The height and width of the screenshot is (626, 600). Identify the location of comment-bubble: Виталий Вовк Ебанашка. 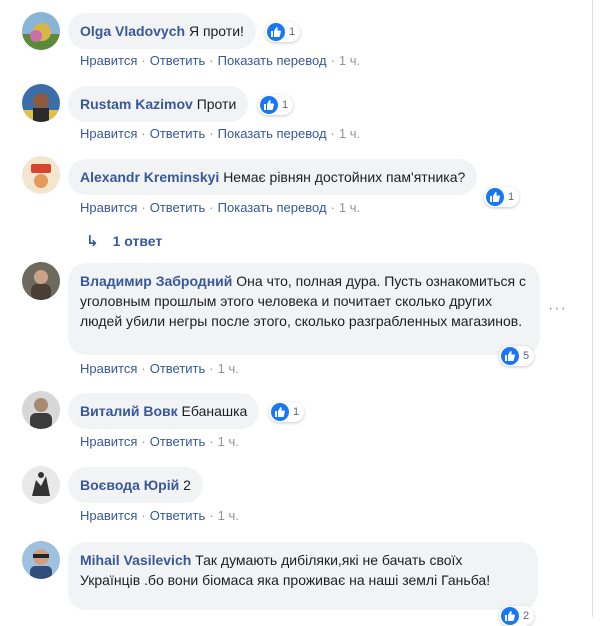
(164, 411).